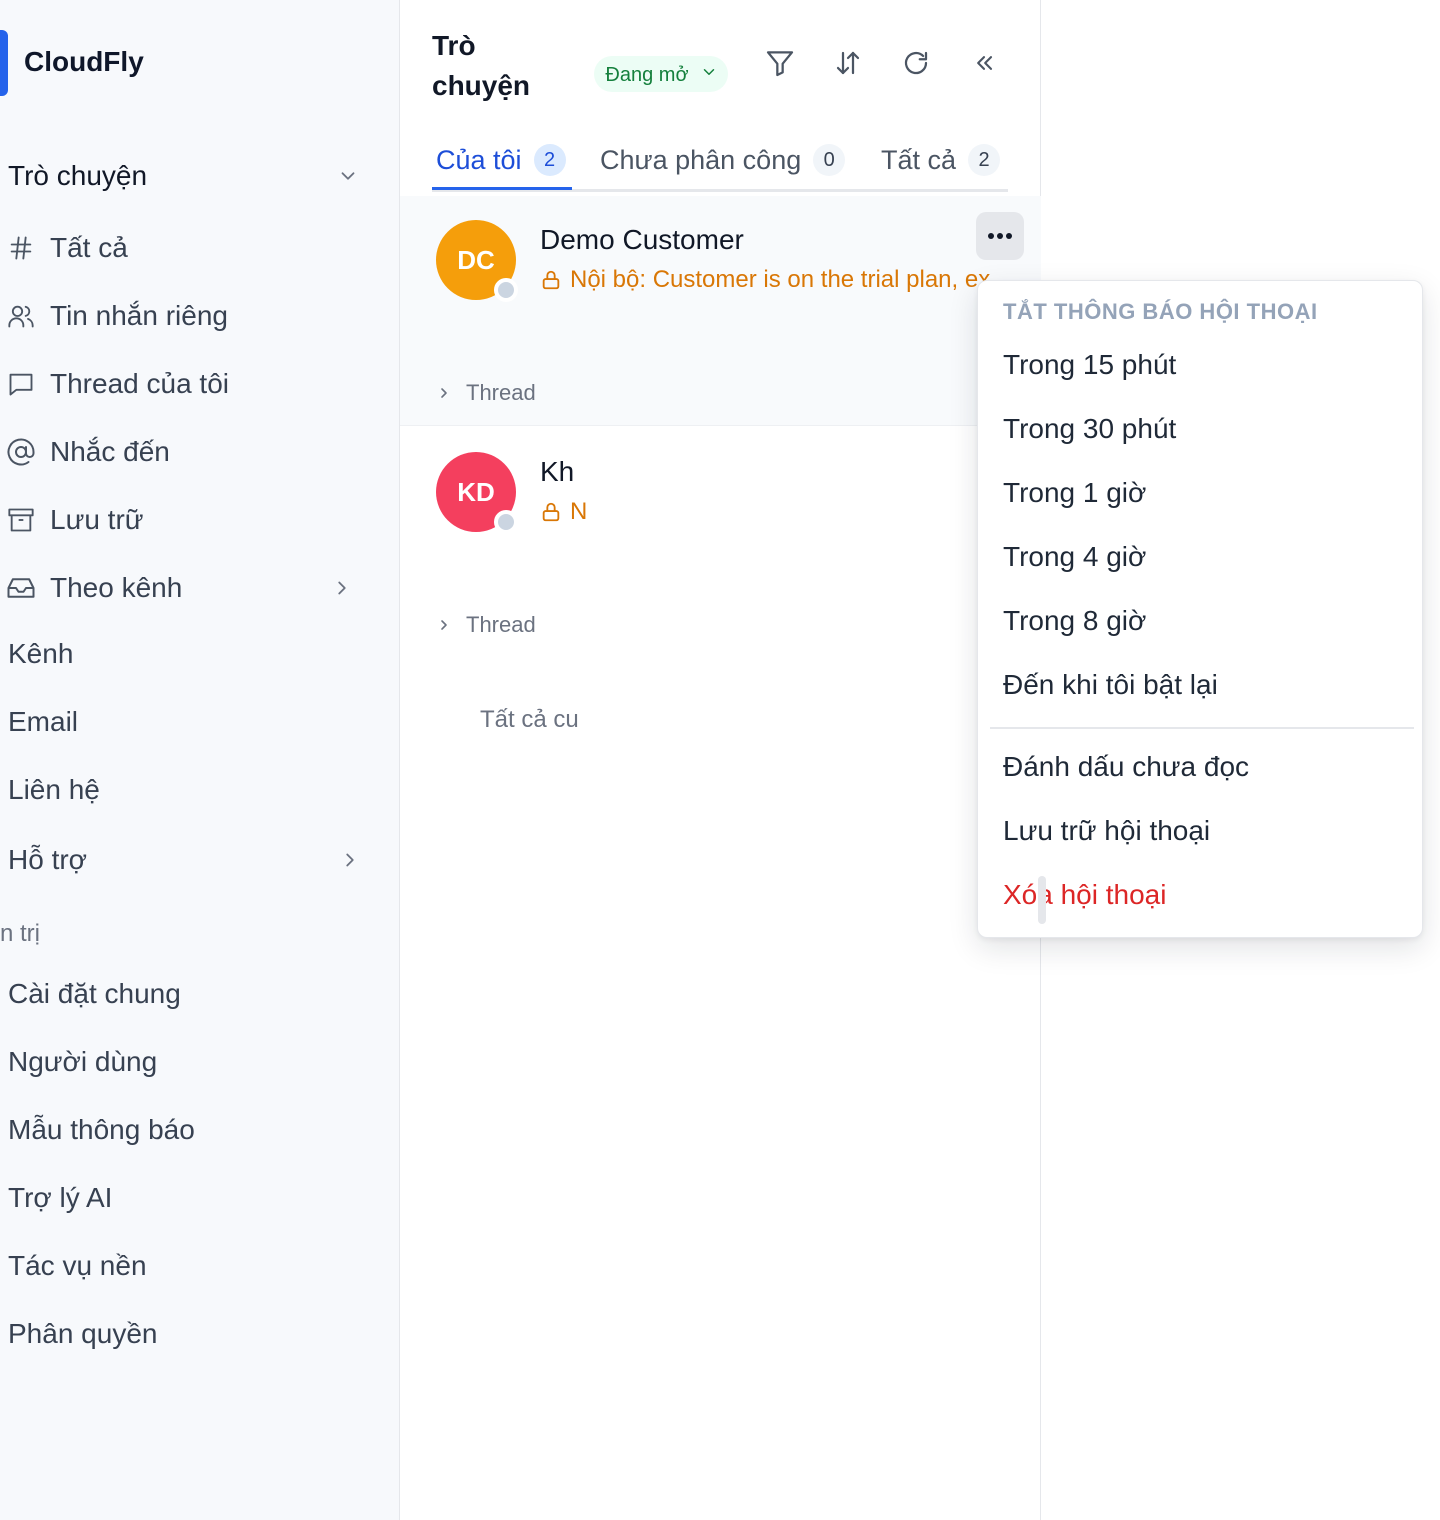  I want to click on sidebar-item-label: Theo kênh, so click(116, 587).